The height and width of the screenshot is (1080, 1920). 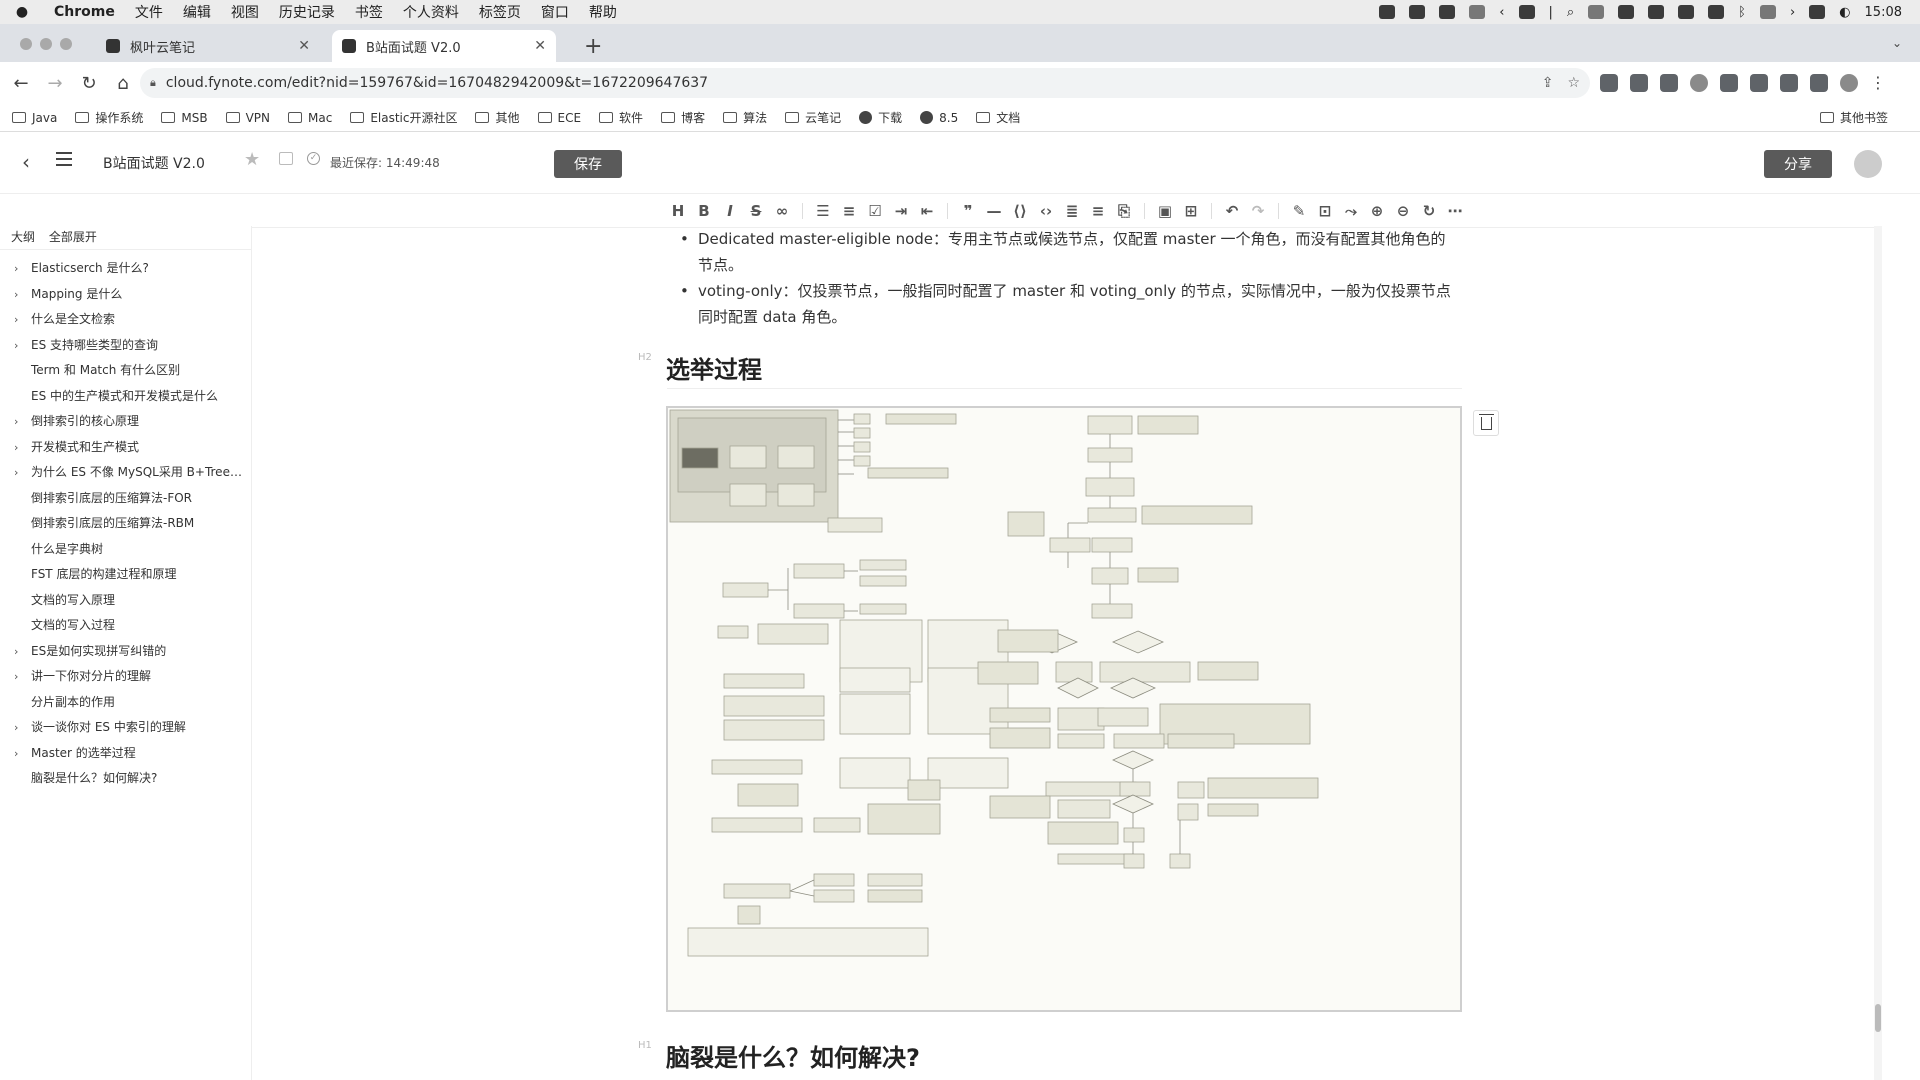 I want to click on share-page-icon: ⇪, so click(x=1548, y=83).